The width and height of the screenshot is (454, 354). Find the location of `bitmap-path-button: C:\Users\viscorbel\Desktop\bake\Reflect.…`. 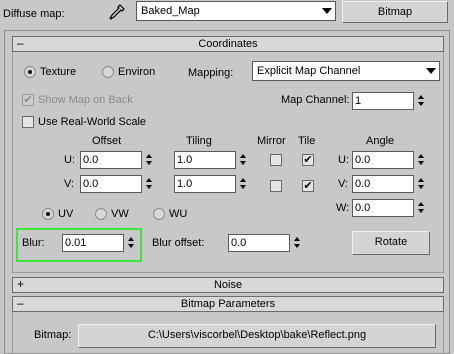

bitmap-path-button: C:\Users\viscorbel\Desktop\bake\Reflect.… is located at coordinates (257, 336).